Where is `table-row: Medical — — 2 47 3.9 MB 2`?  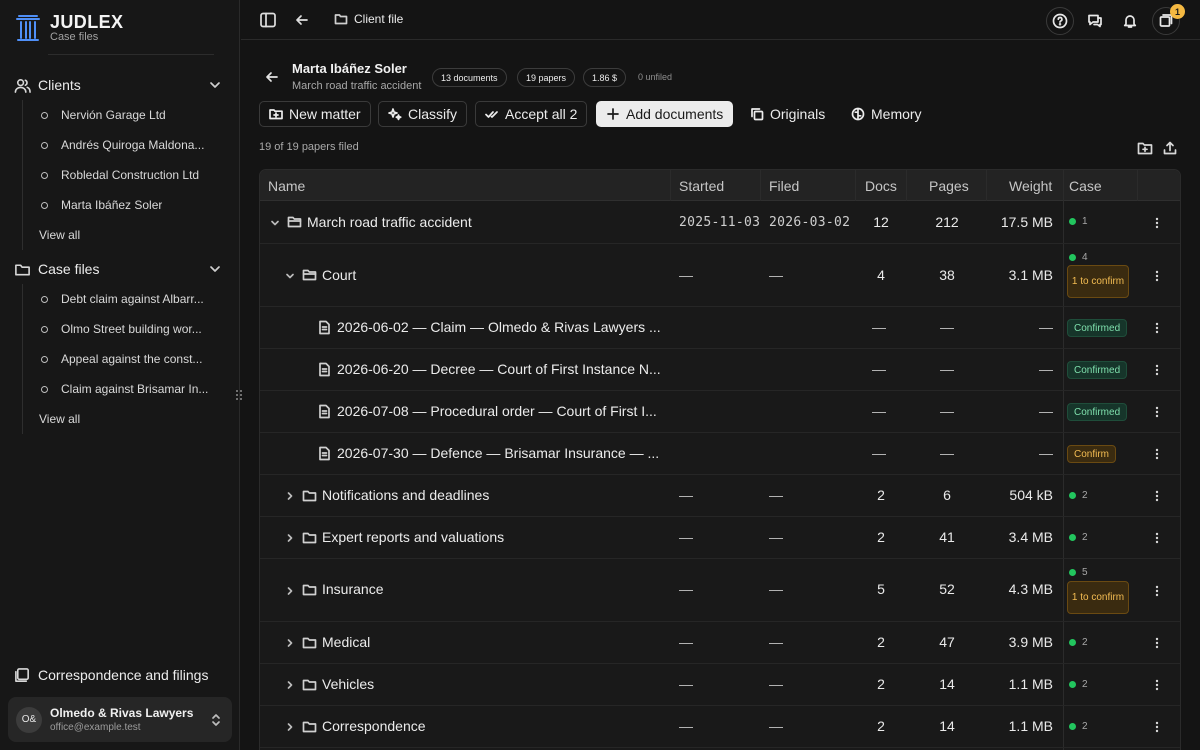 table-row: Medical — — 2 47 3.9 MB 2 is located at coordinates (720, 643).